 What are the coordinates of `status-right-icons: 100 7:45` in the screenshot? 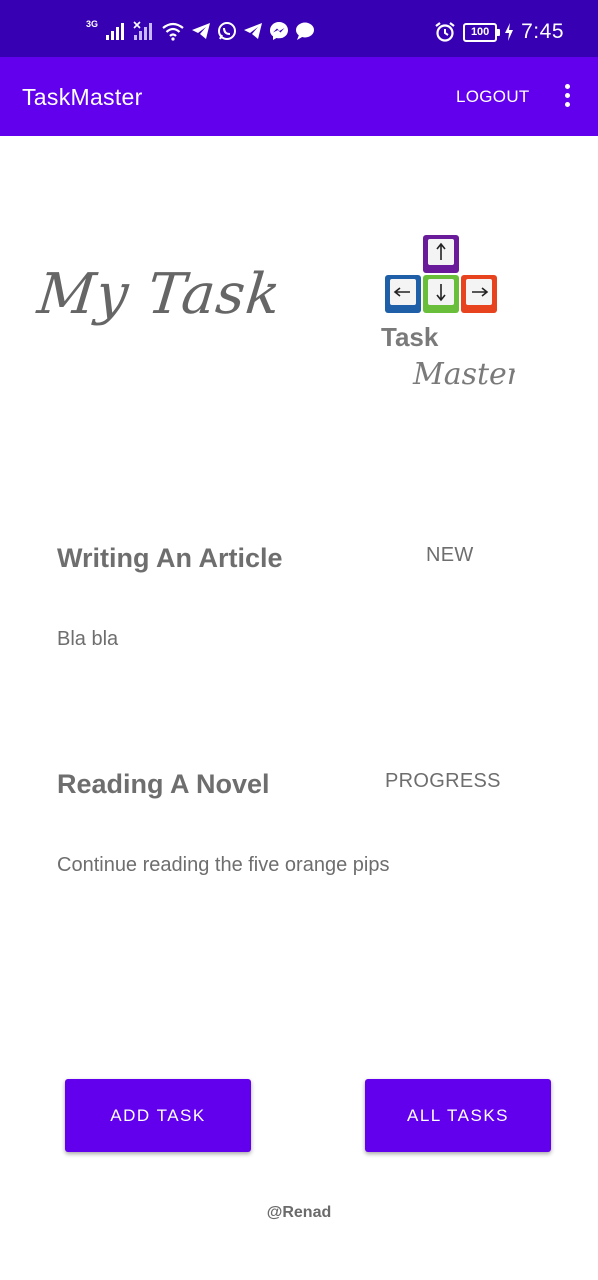 It's located at (499, 32).